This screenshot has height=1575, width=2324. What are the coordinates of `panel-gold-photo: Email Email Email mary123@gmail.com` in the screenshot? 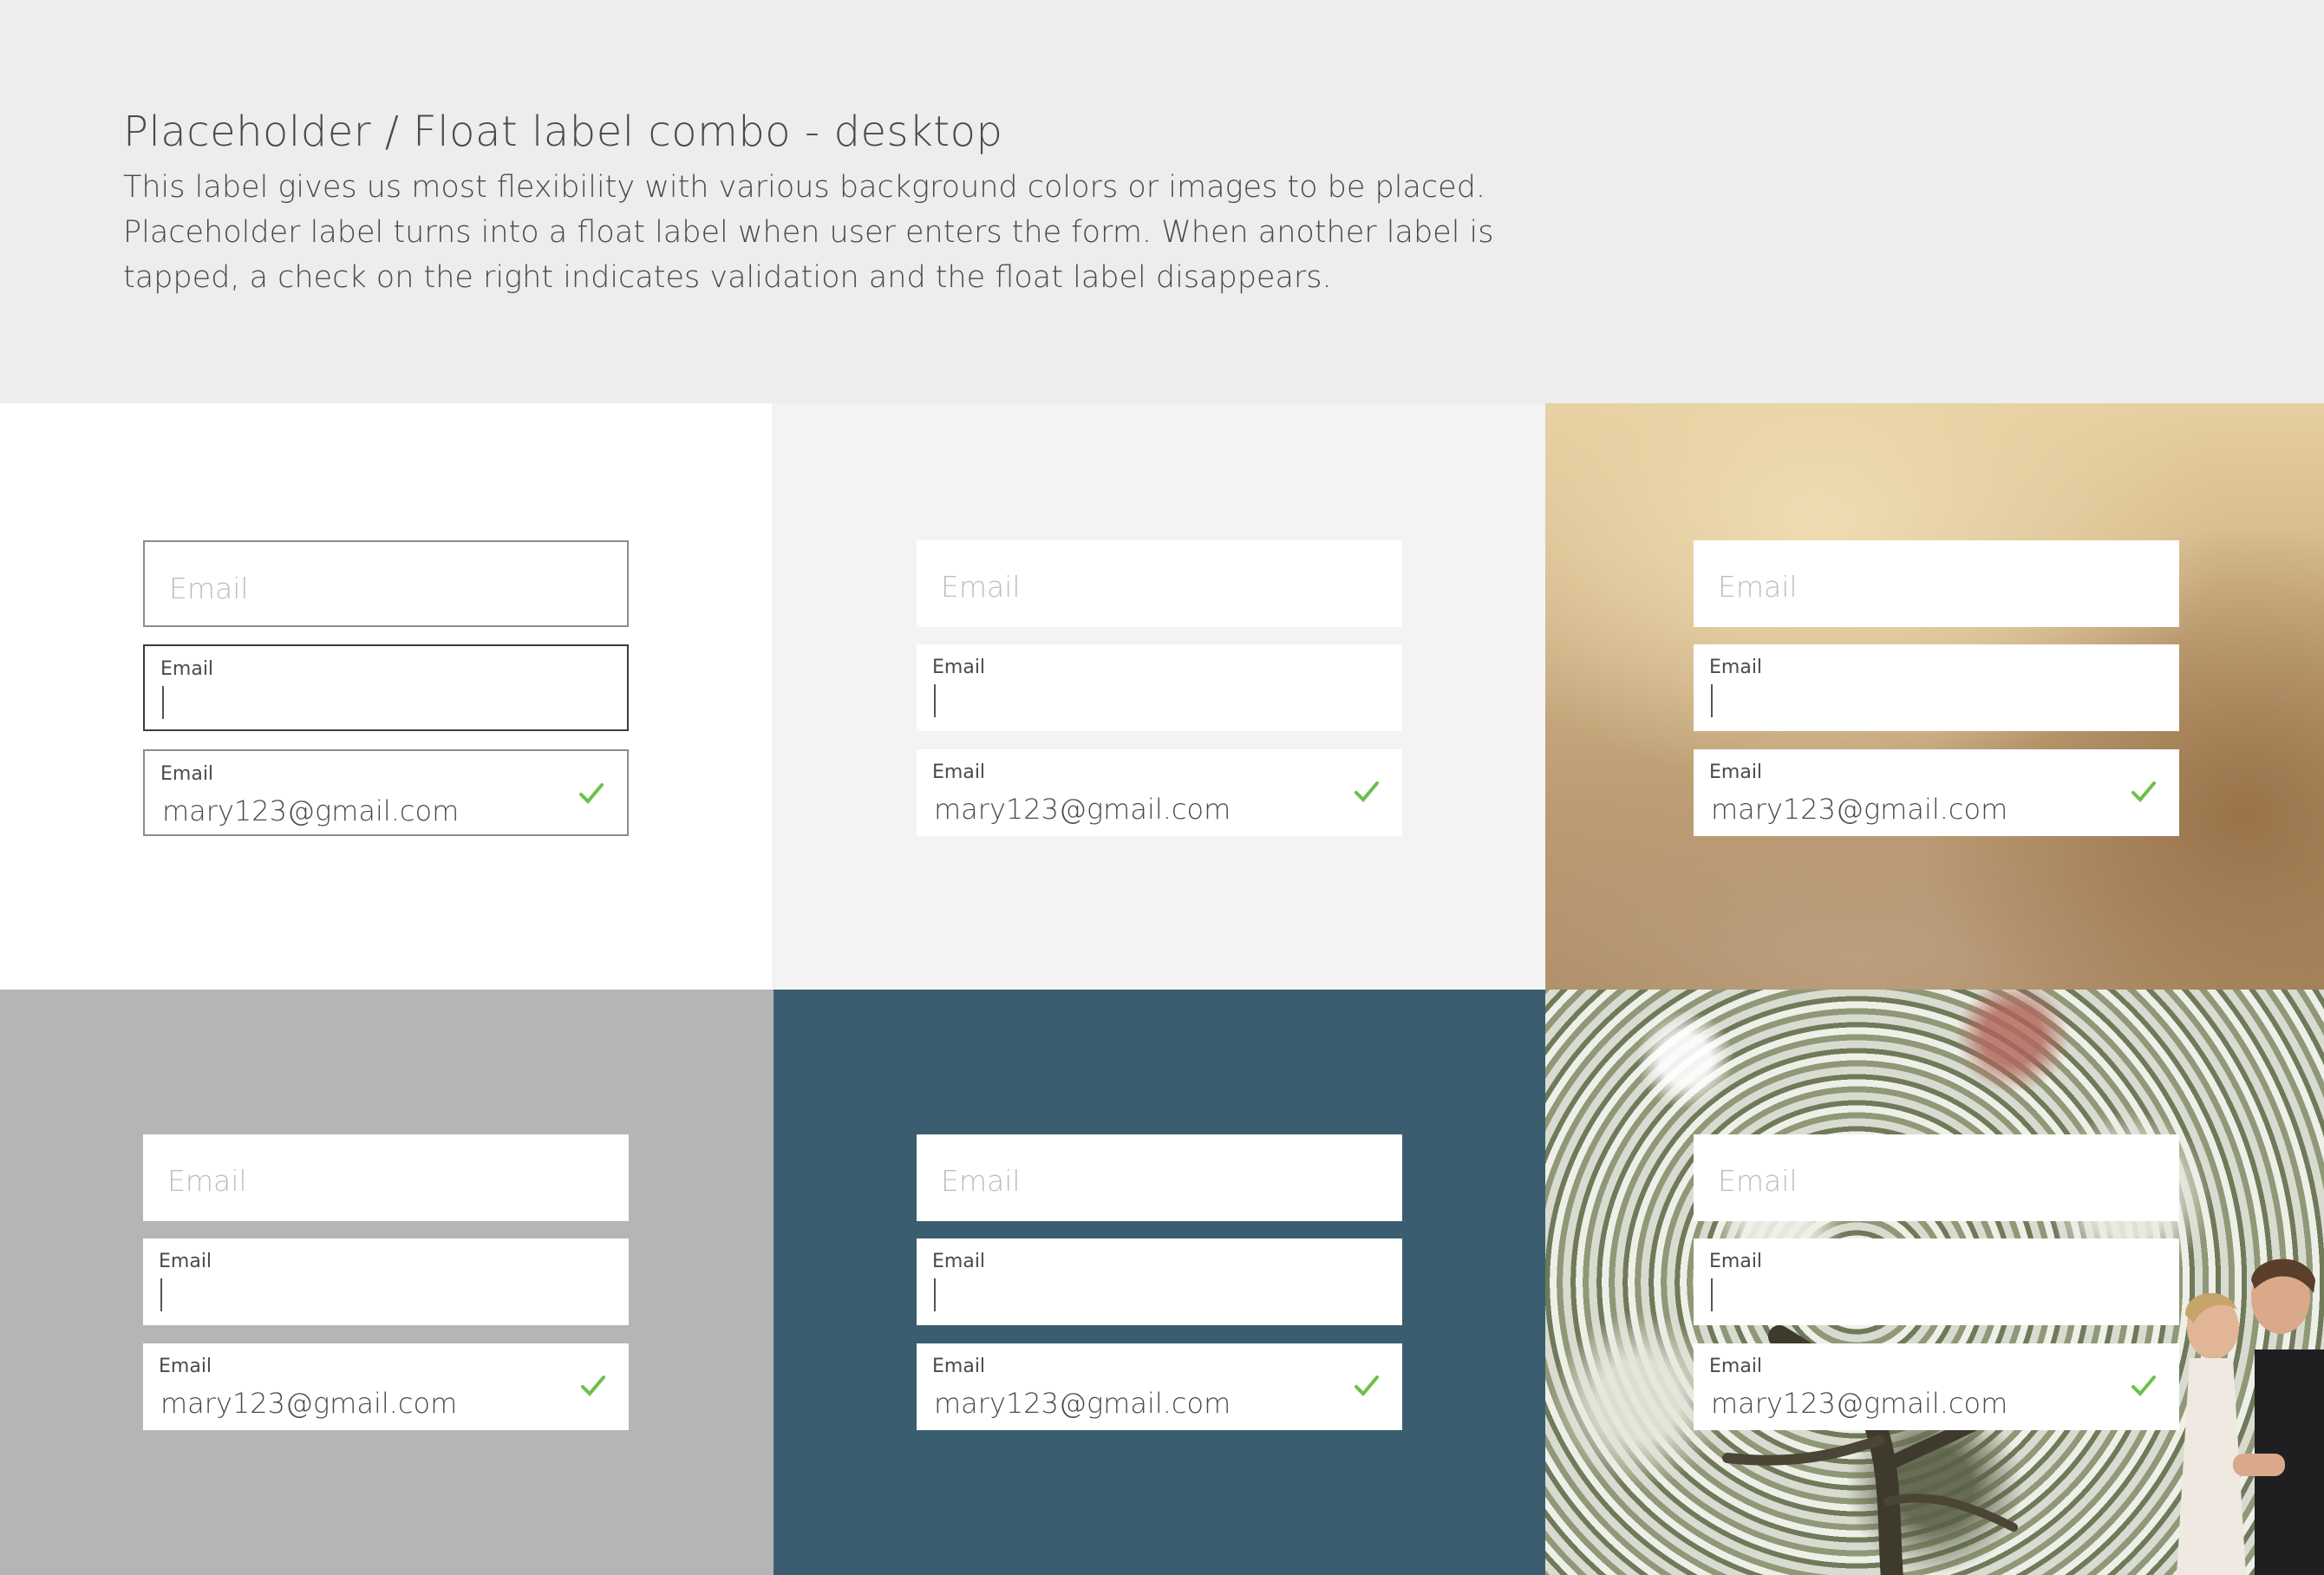 It's located at (1935, 696).